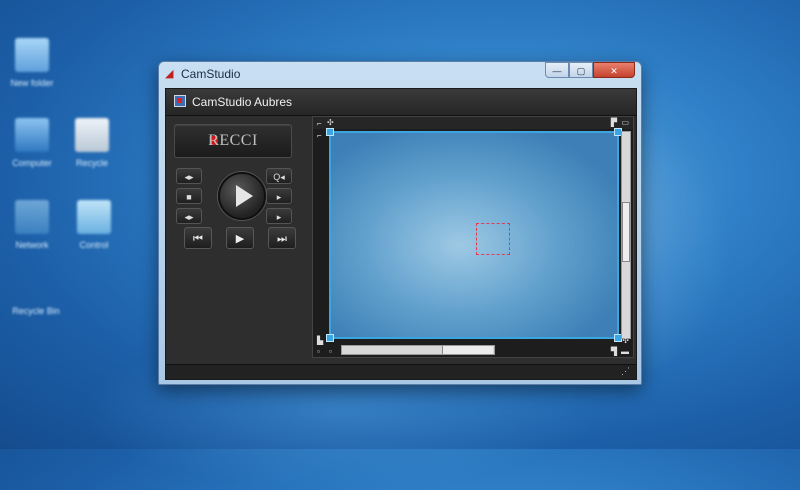  Describe the element at coordinates (557, 70) in the screenshot. I see `minimize-button: —` at that location.